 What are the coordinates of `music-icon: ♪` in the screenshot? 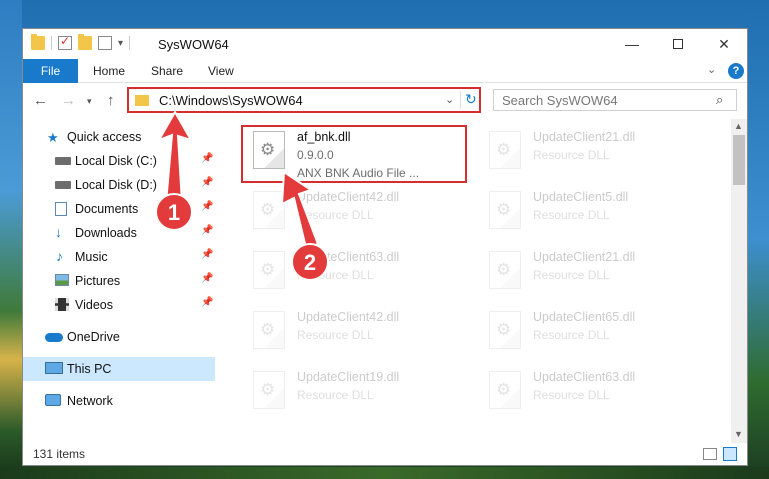 It's located at (59, 256).